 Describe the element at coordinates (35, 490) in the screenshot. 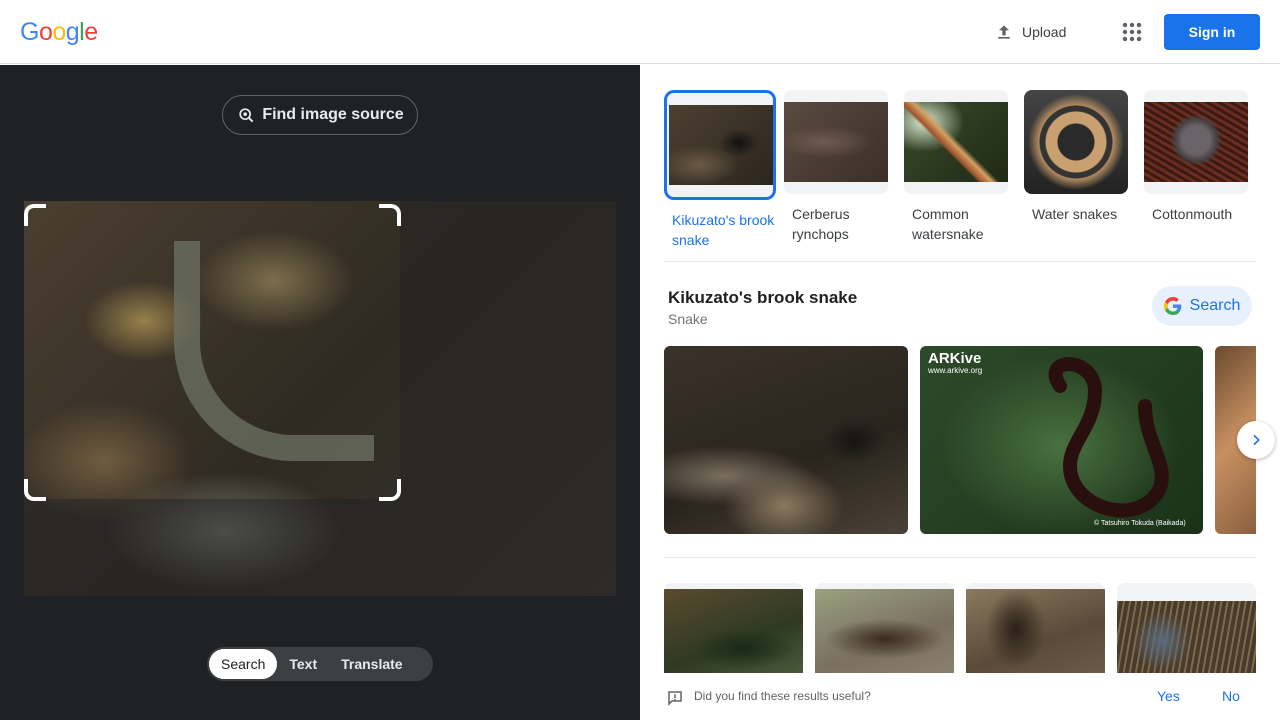

I see `crop-handle-bottom-left` at that location.